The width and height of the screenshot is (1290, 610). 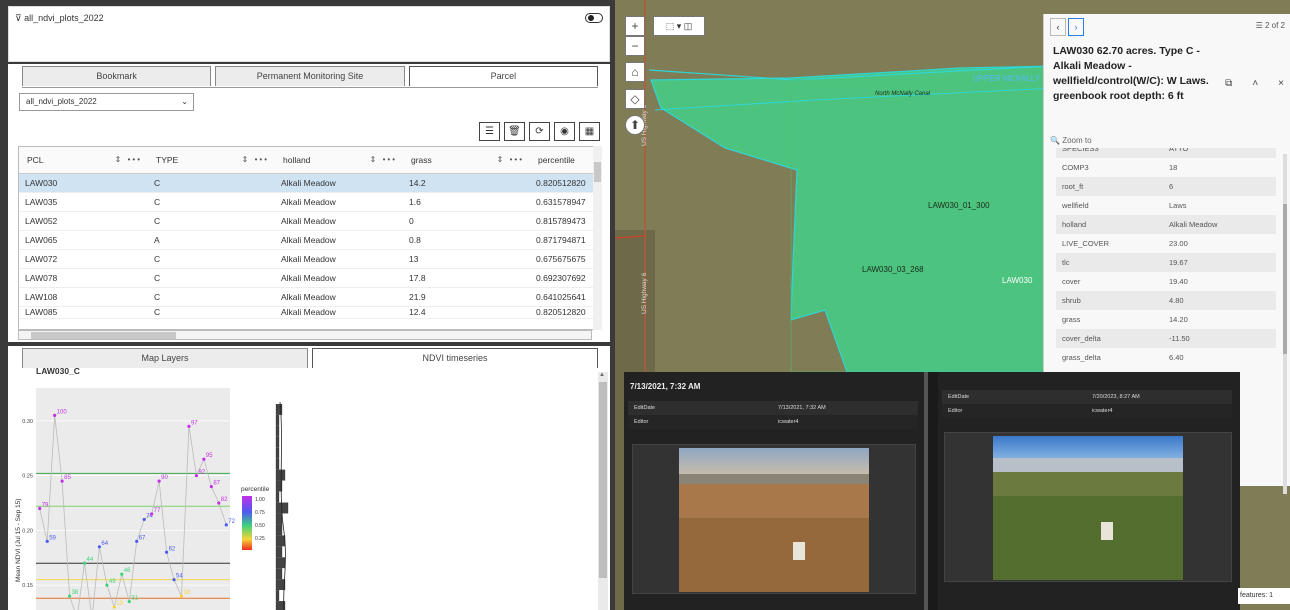 What do you see at coordinates (1228, 83) in the screenshot?
I see `dock-icon: ⧉` at bounding box center [1228, 83].